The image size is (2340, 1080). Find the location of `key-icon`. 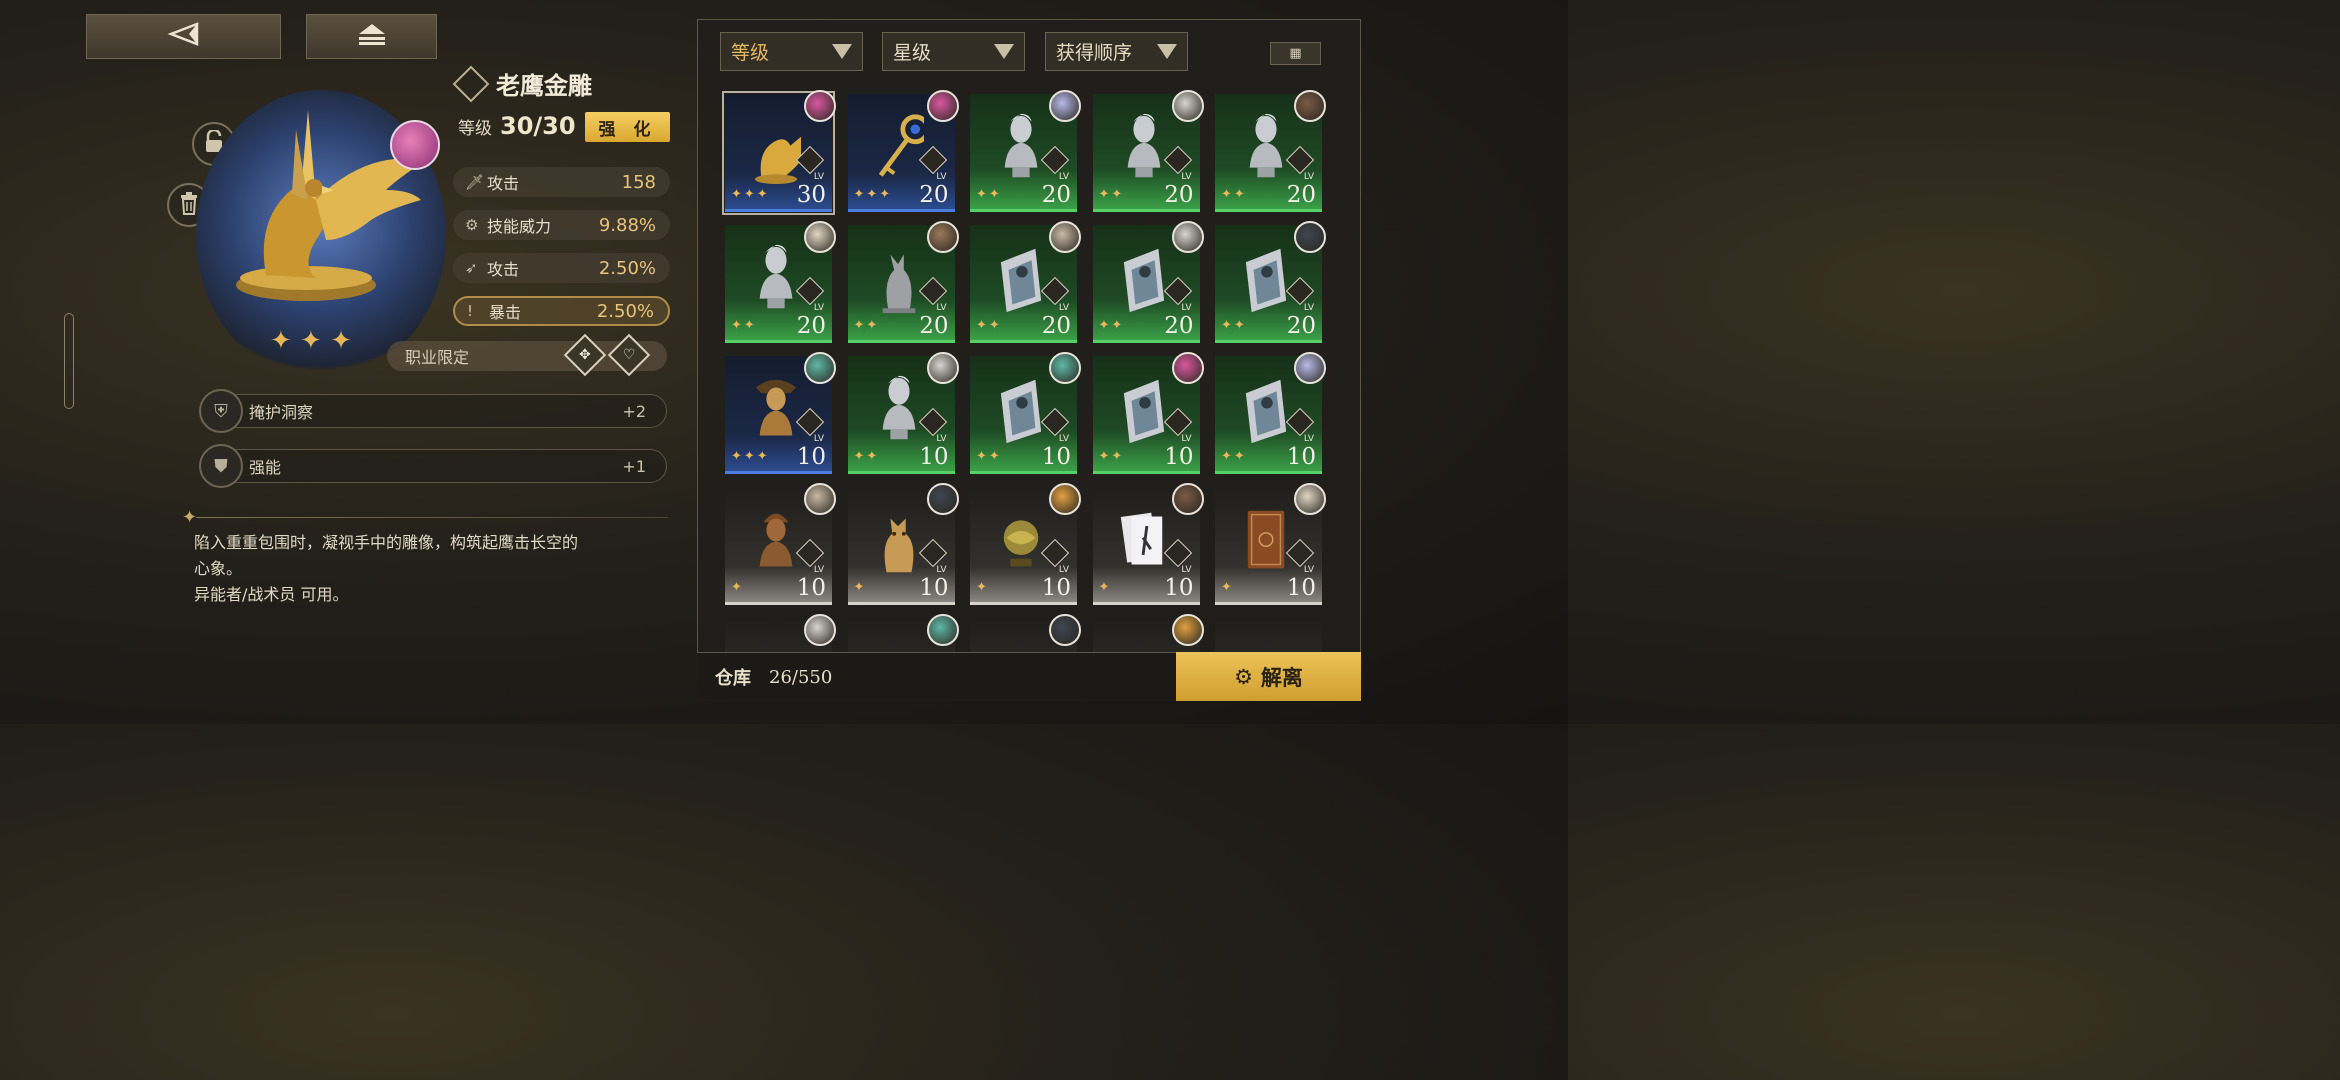

key-icon is located at coordinates (901, 145).